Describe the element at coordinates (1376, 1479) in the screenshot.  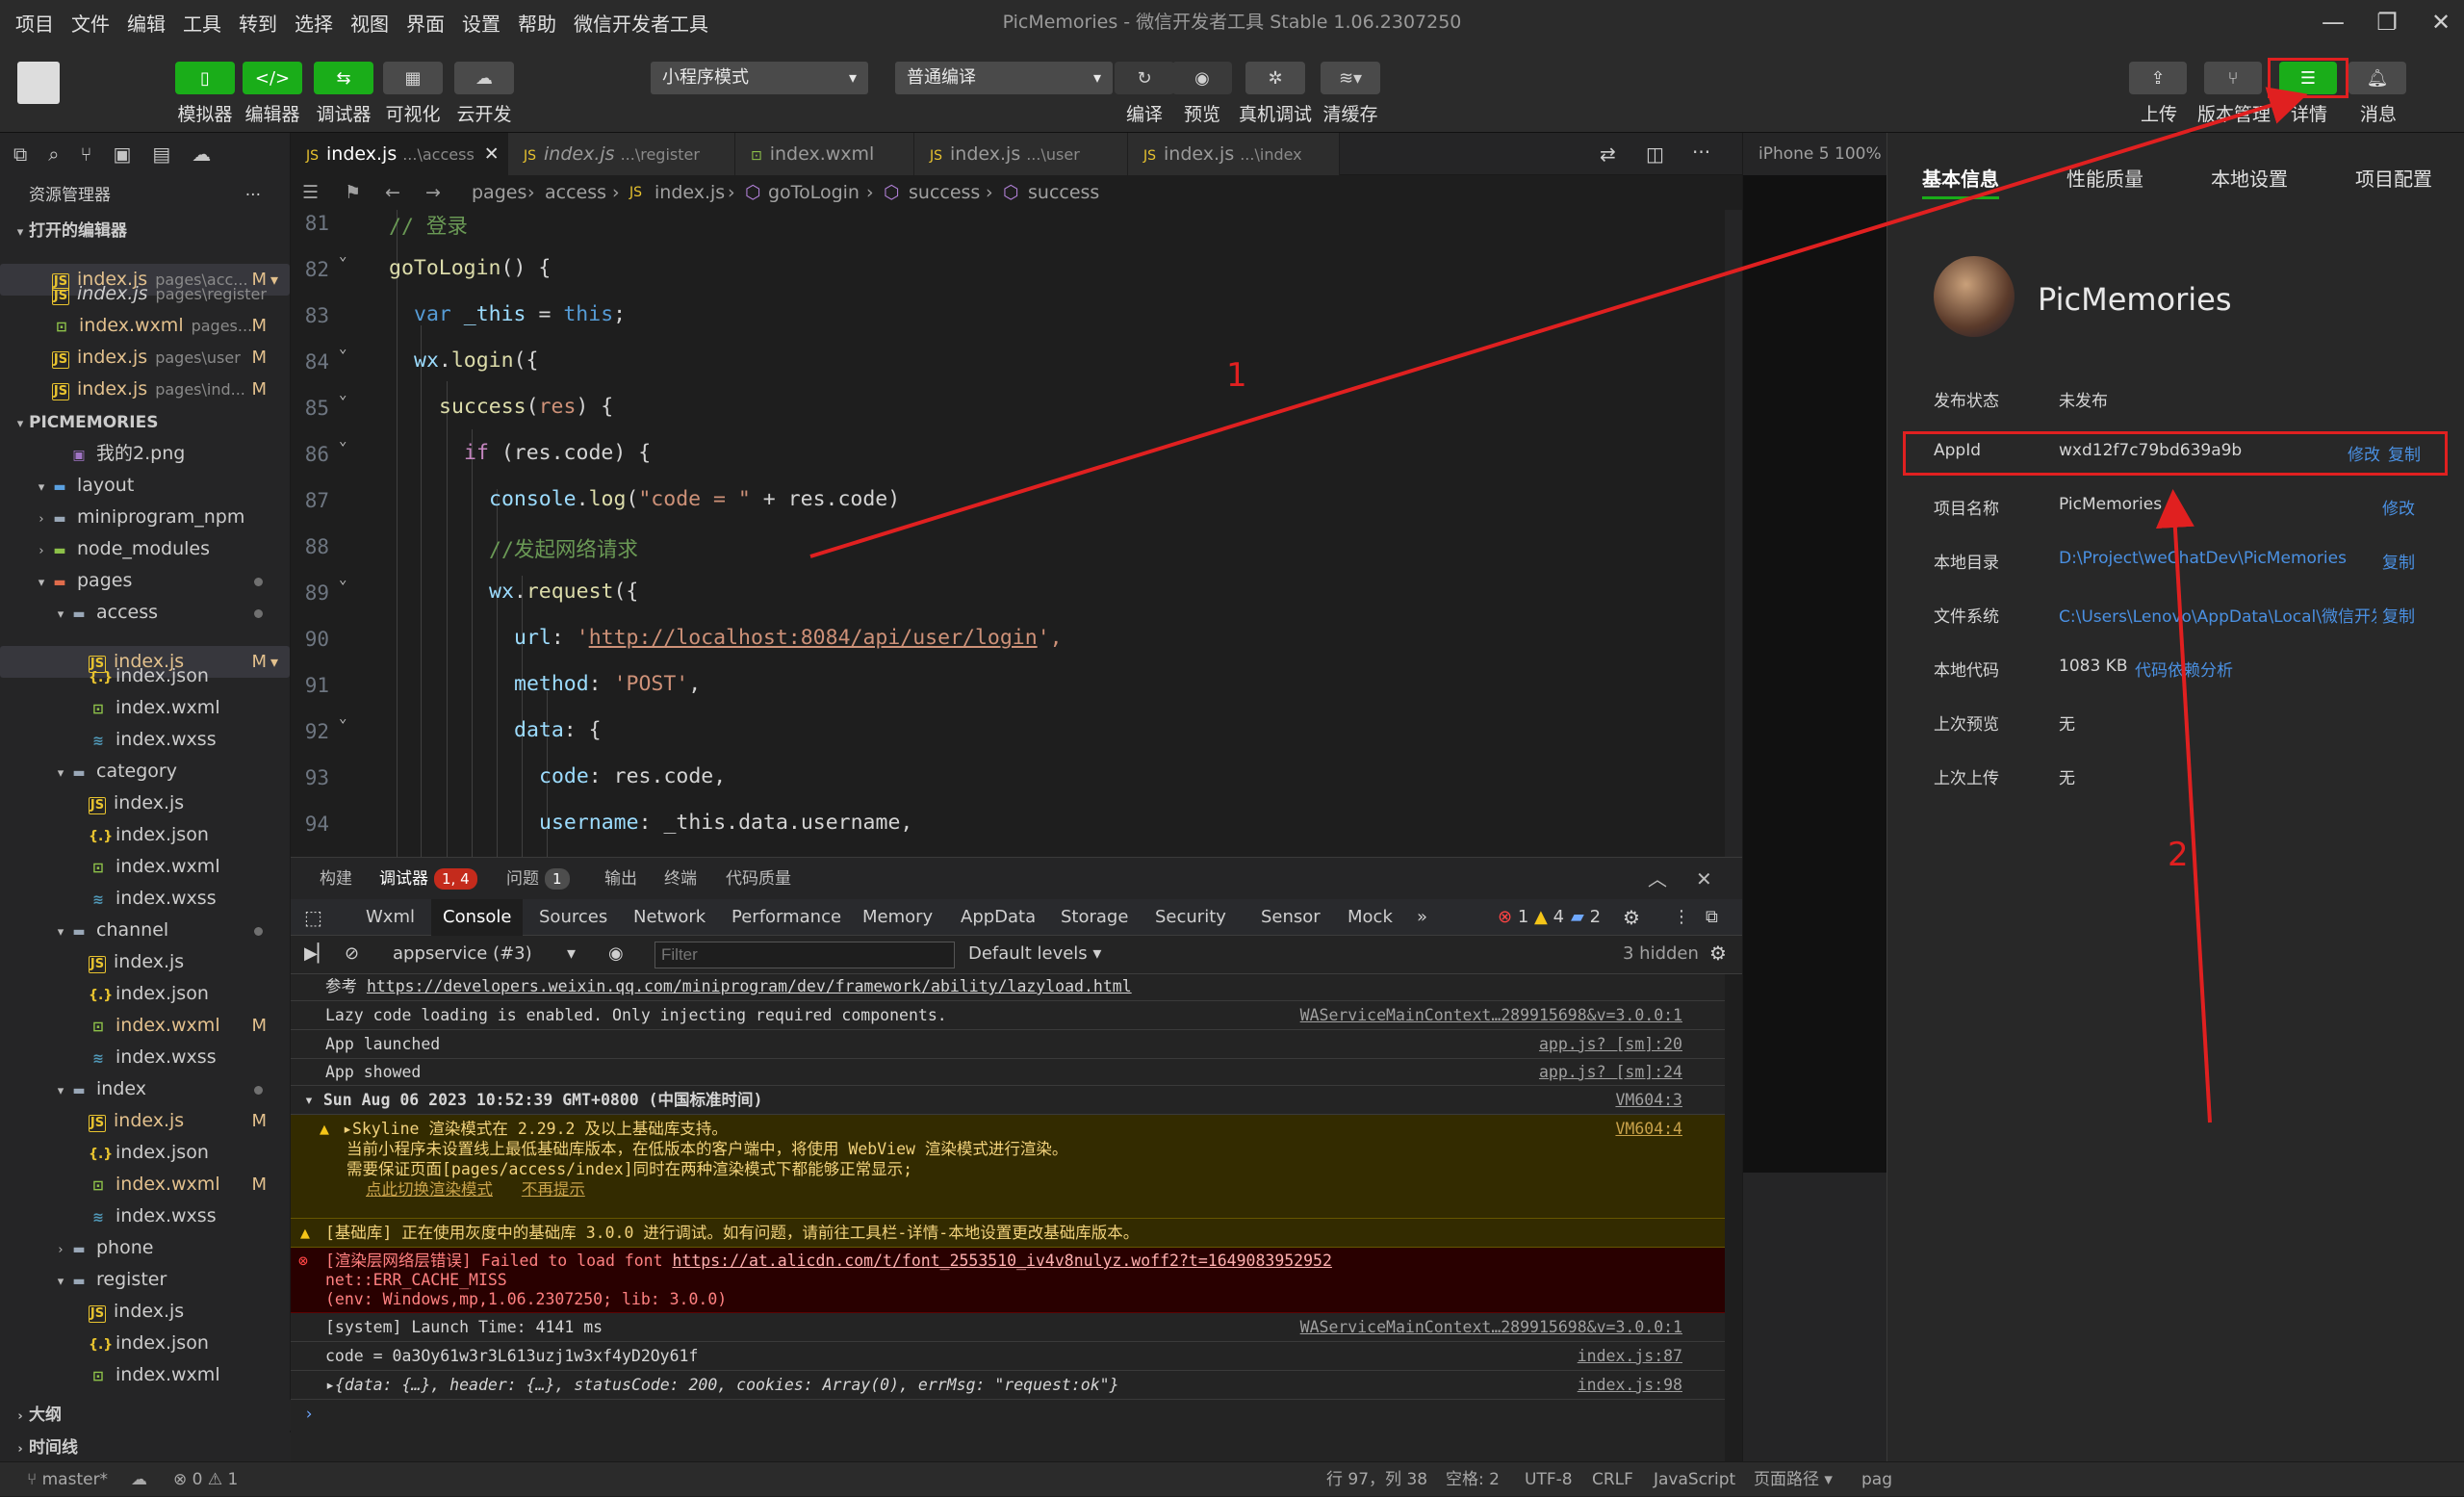
I see `cursor-position: 行 97，列 38` at that location.